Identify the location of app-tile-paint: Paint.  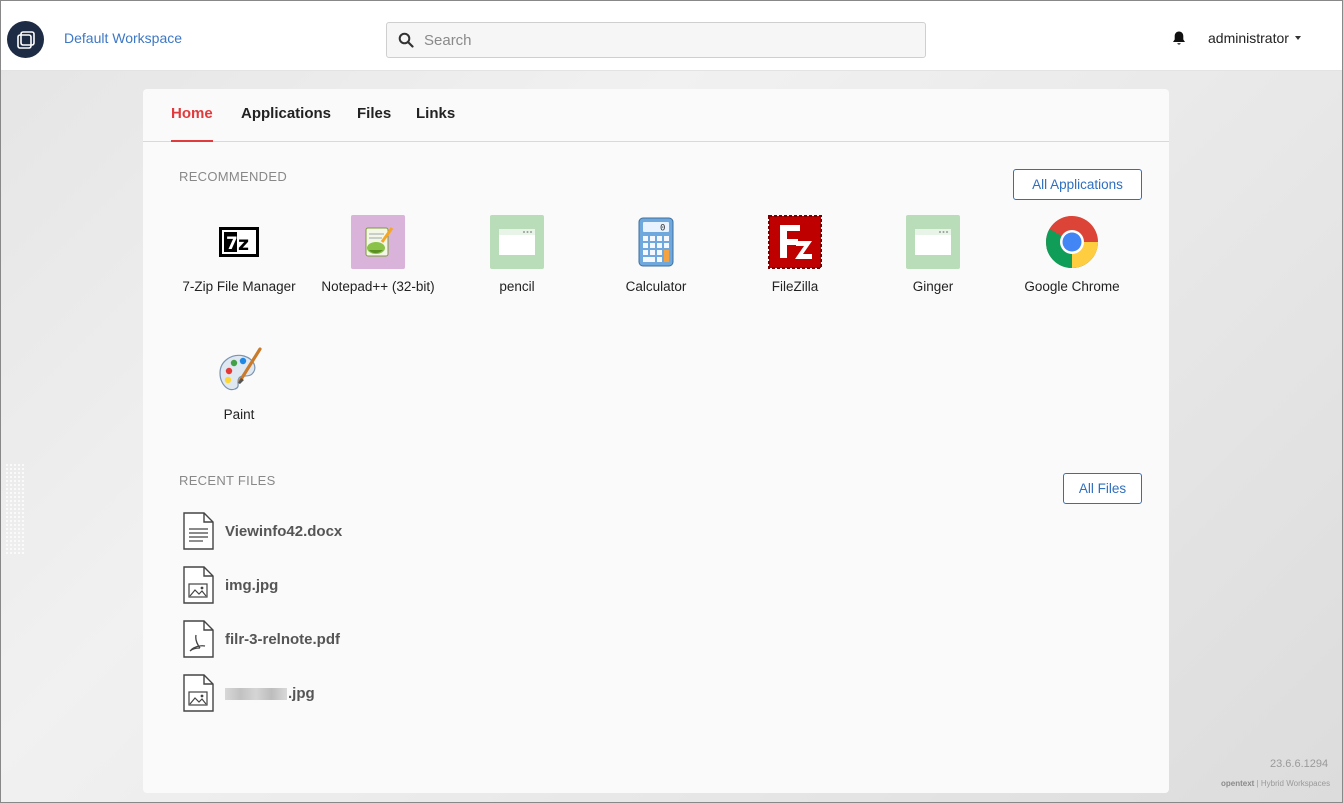
(239, 383).